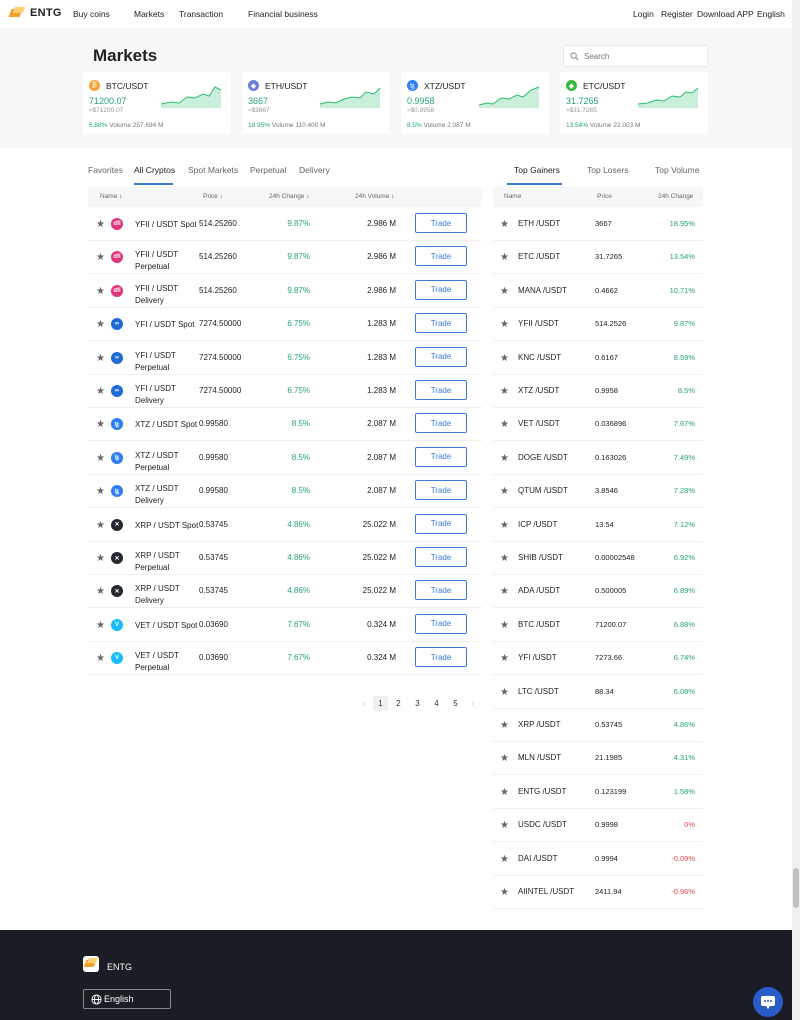 The height and width of the screenshot is (1020, 800). I want to click on gainer-row: ★ BTC /USDT 71200.07 6.88%, so click(598, 625).